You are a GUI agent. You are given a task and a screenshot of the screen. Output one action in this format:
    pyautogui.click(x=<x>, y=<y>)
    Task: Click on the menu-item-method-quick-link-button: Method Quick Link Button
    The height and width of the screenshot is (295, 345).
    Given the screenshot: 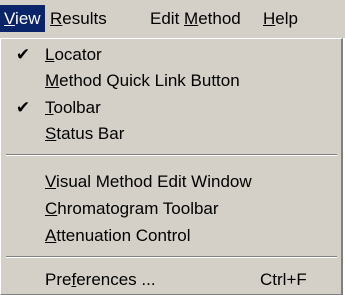 What is the action you would take?
    pyautogui.click(x=171, y=81)
    